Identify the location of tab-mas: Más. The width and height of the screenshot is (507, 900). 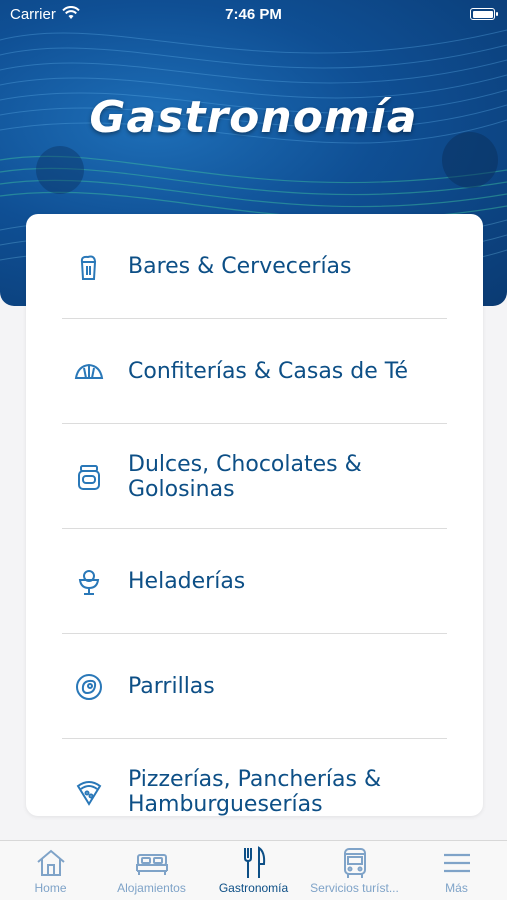
(456, 872).